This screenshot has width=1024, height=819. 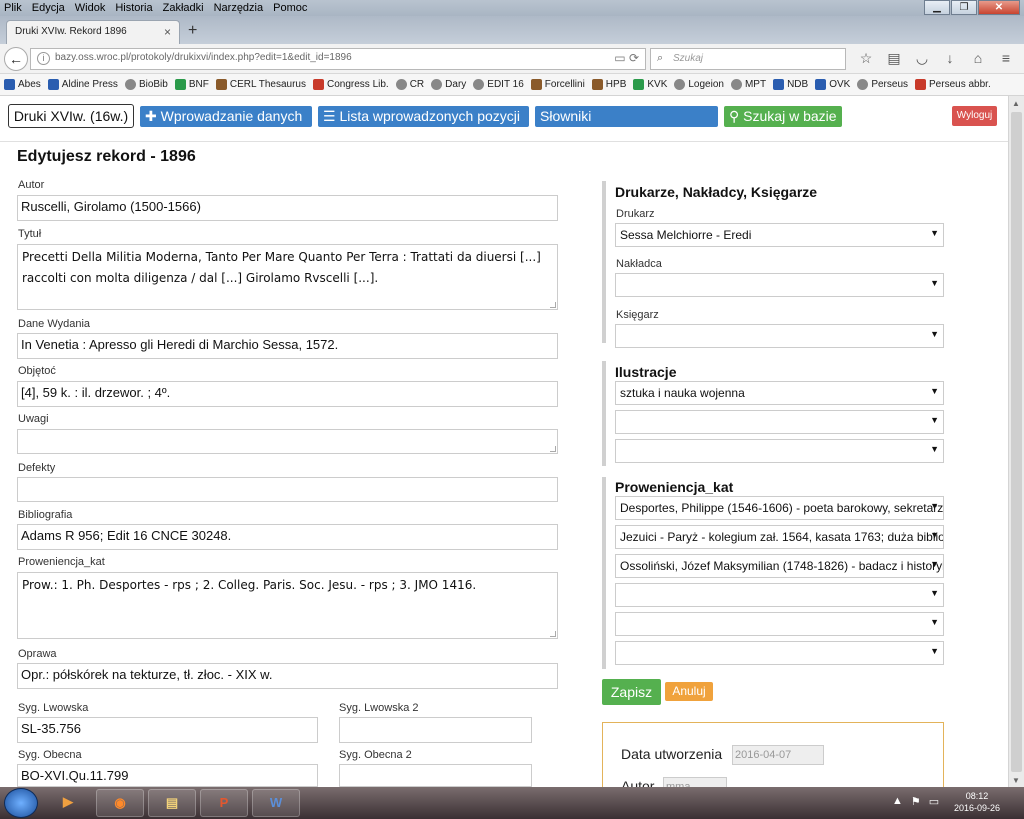 What do you see at coordinates (435, 775) in the screenshot?
I see `syg-obecna2-field` at bounding box center [435, 775].